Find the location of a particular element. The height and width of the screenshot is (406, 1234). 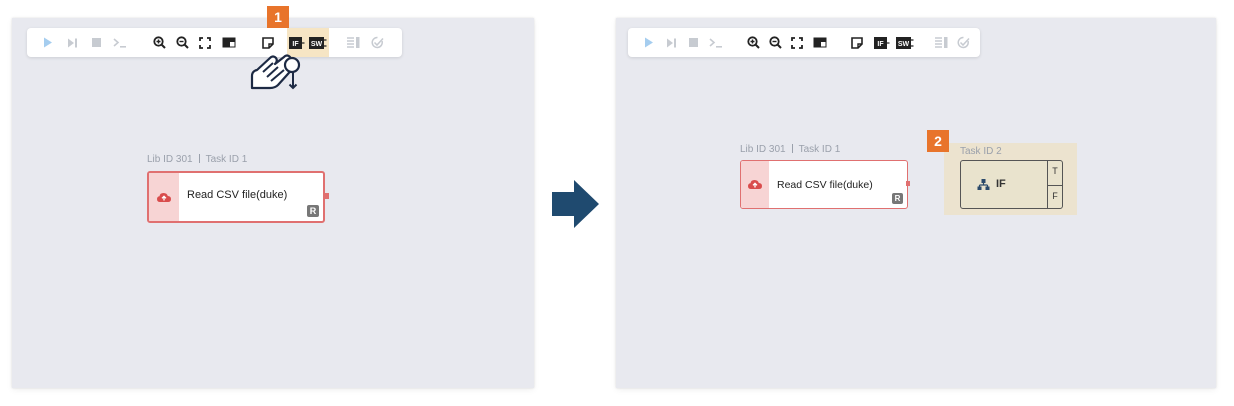

step-2-badge: 2 is located at coordinates (938, 141).